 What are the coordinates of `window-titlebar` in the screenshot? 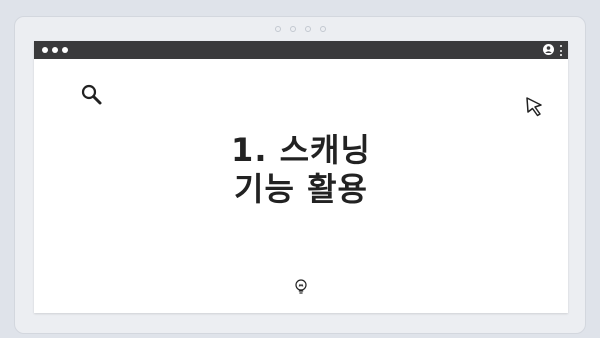 It's located at (301, 50).